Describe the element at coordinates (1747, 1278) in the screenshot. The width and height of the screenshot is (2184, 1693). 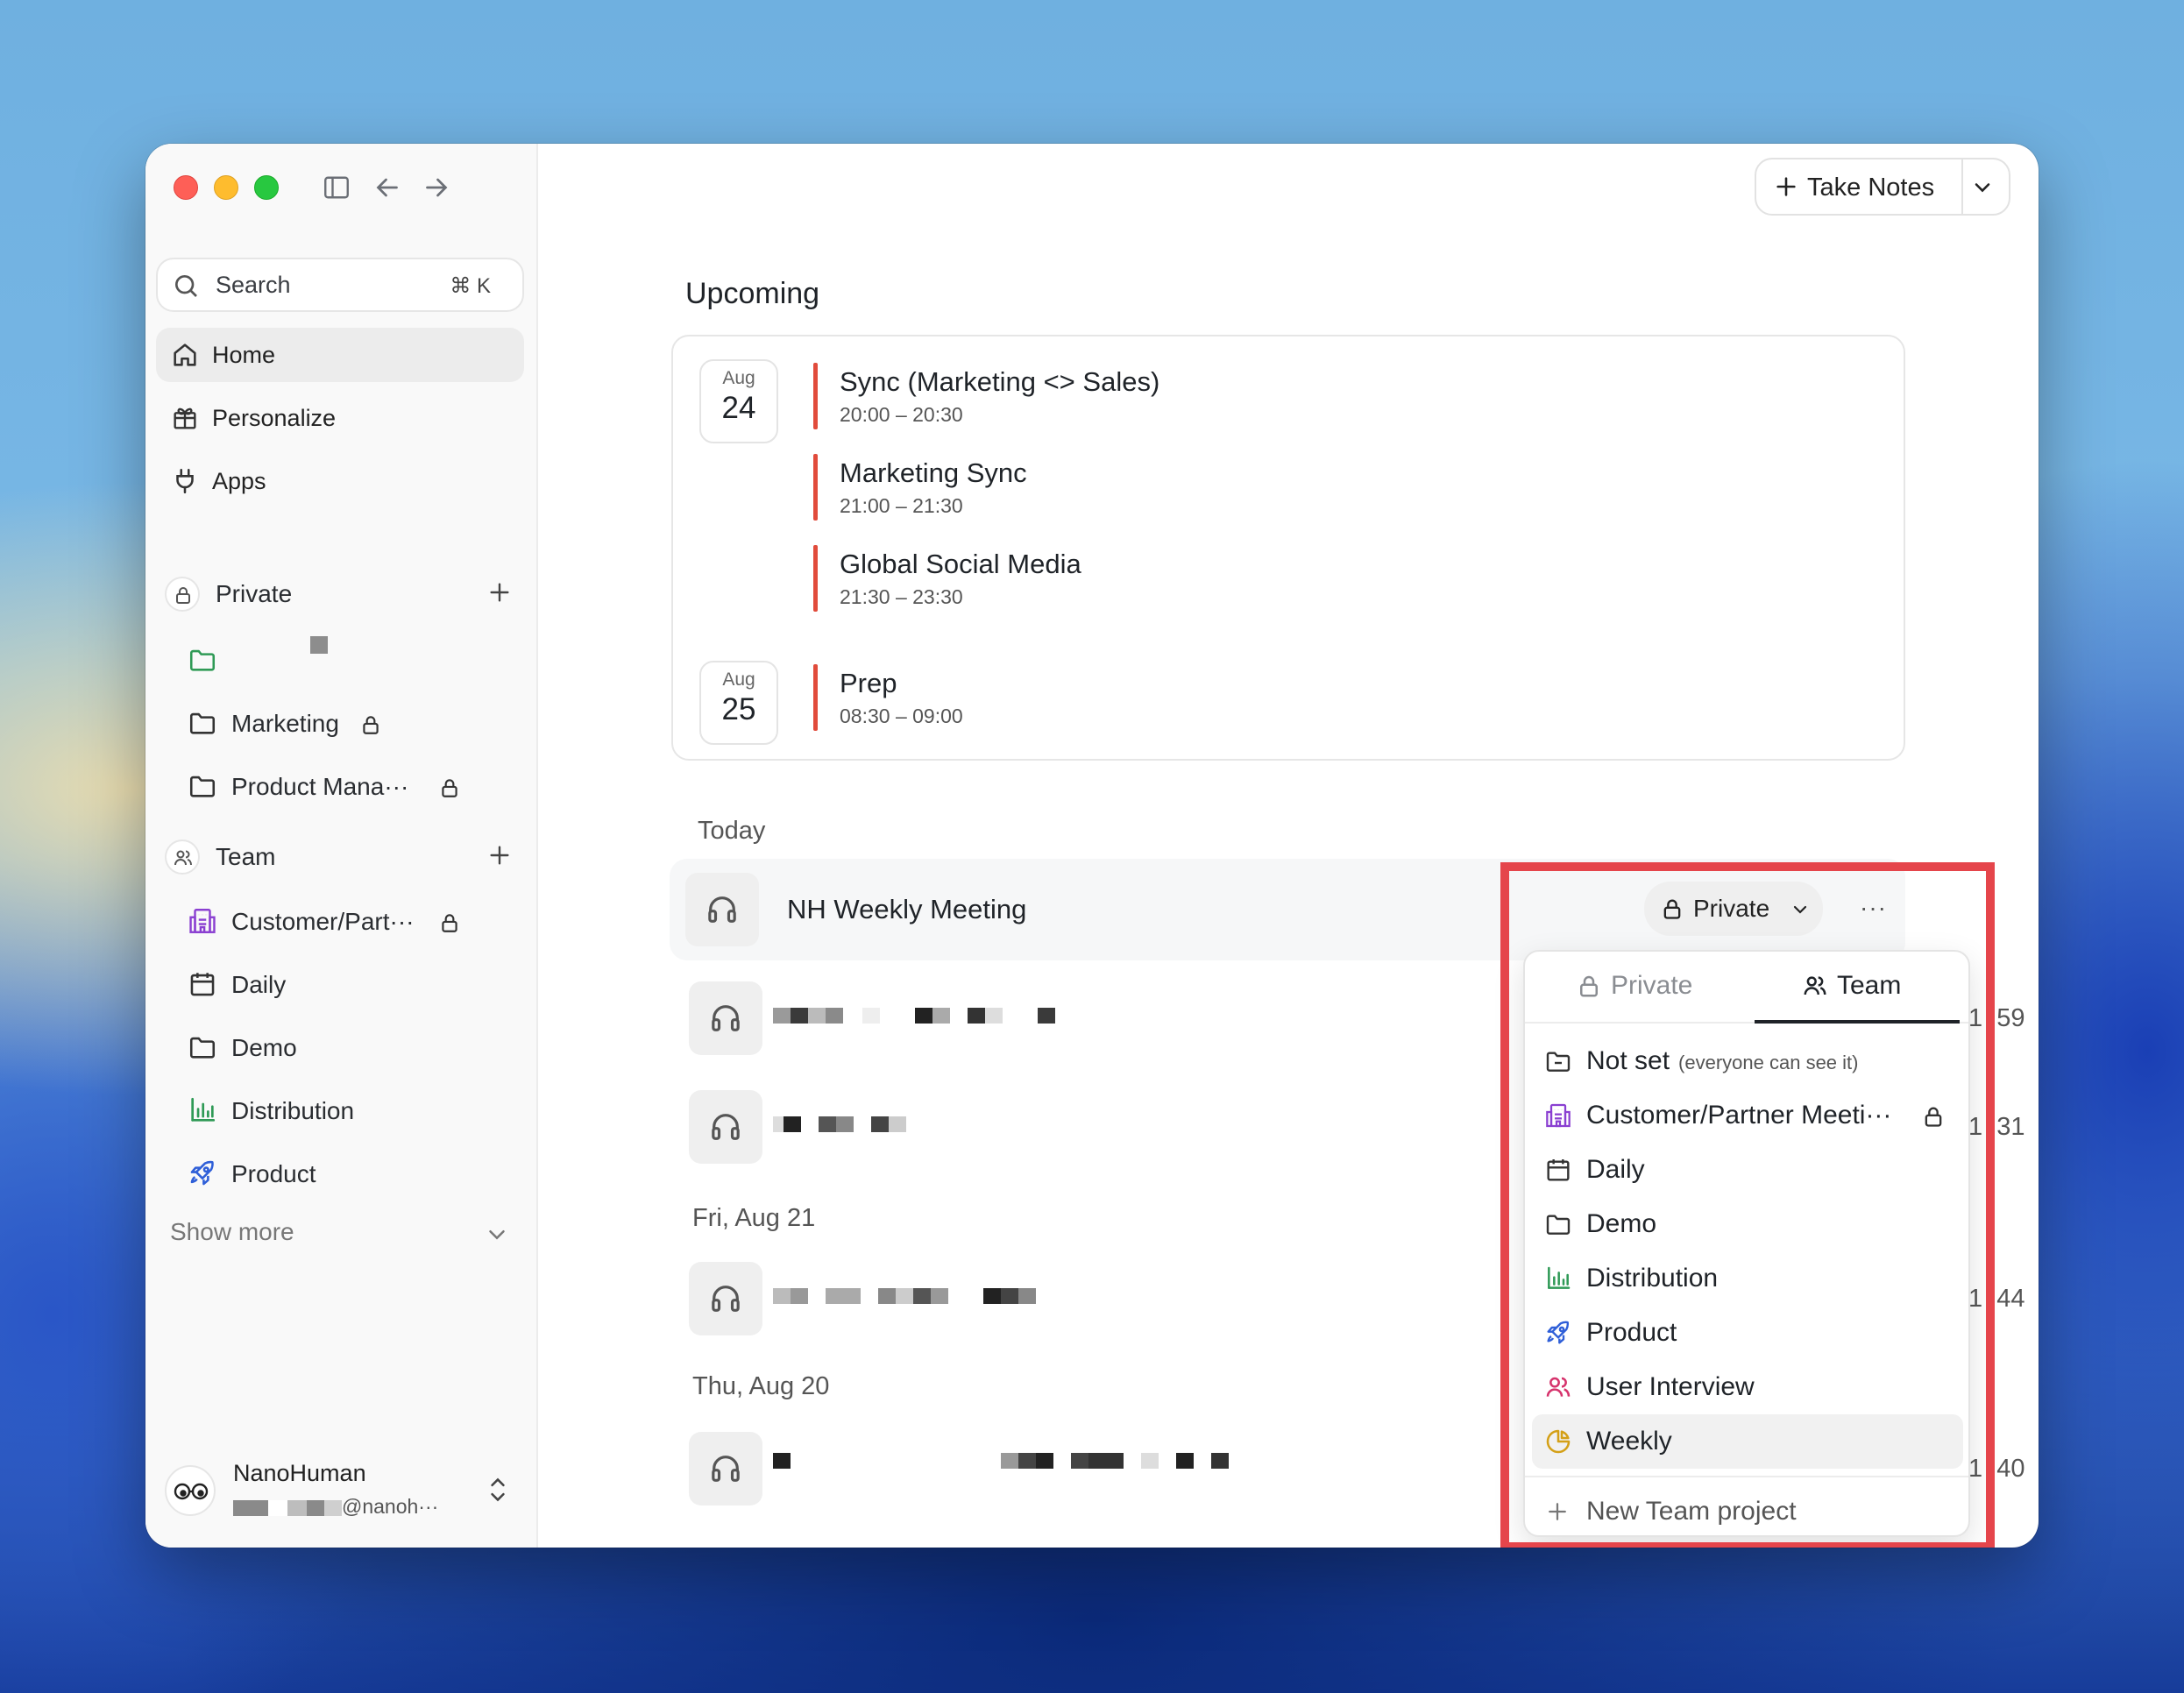
I see `menu-item-distribution: Distribution` at that location.